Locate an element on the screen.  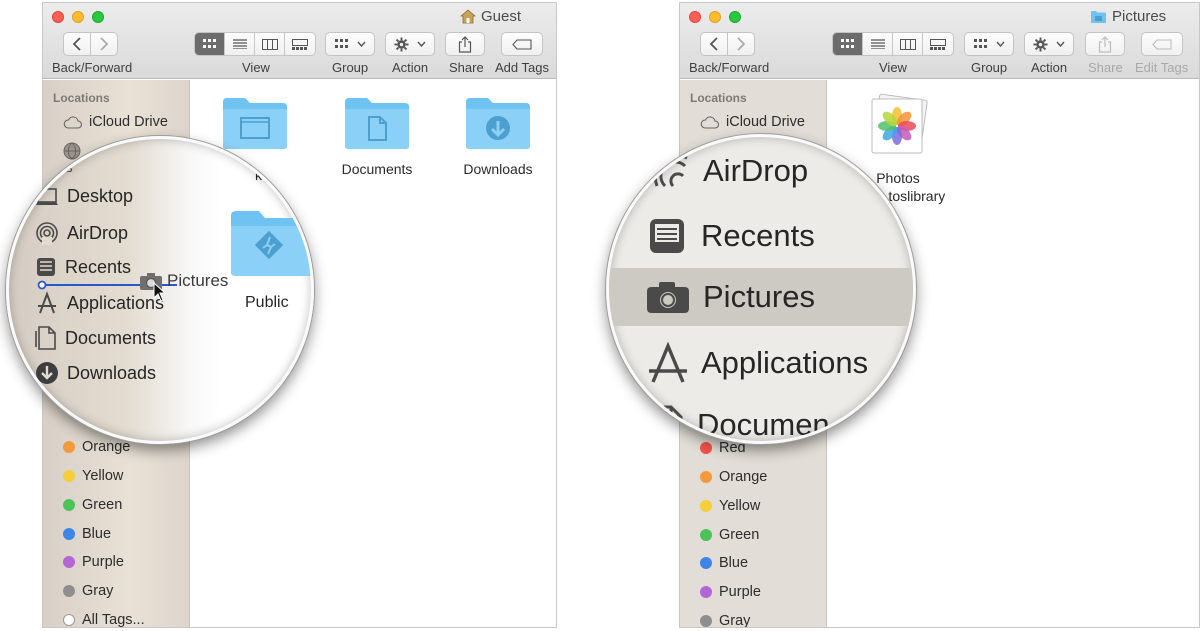
gear-icon is located at coordinates (1040, 44).